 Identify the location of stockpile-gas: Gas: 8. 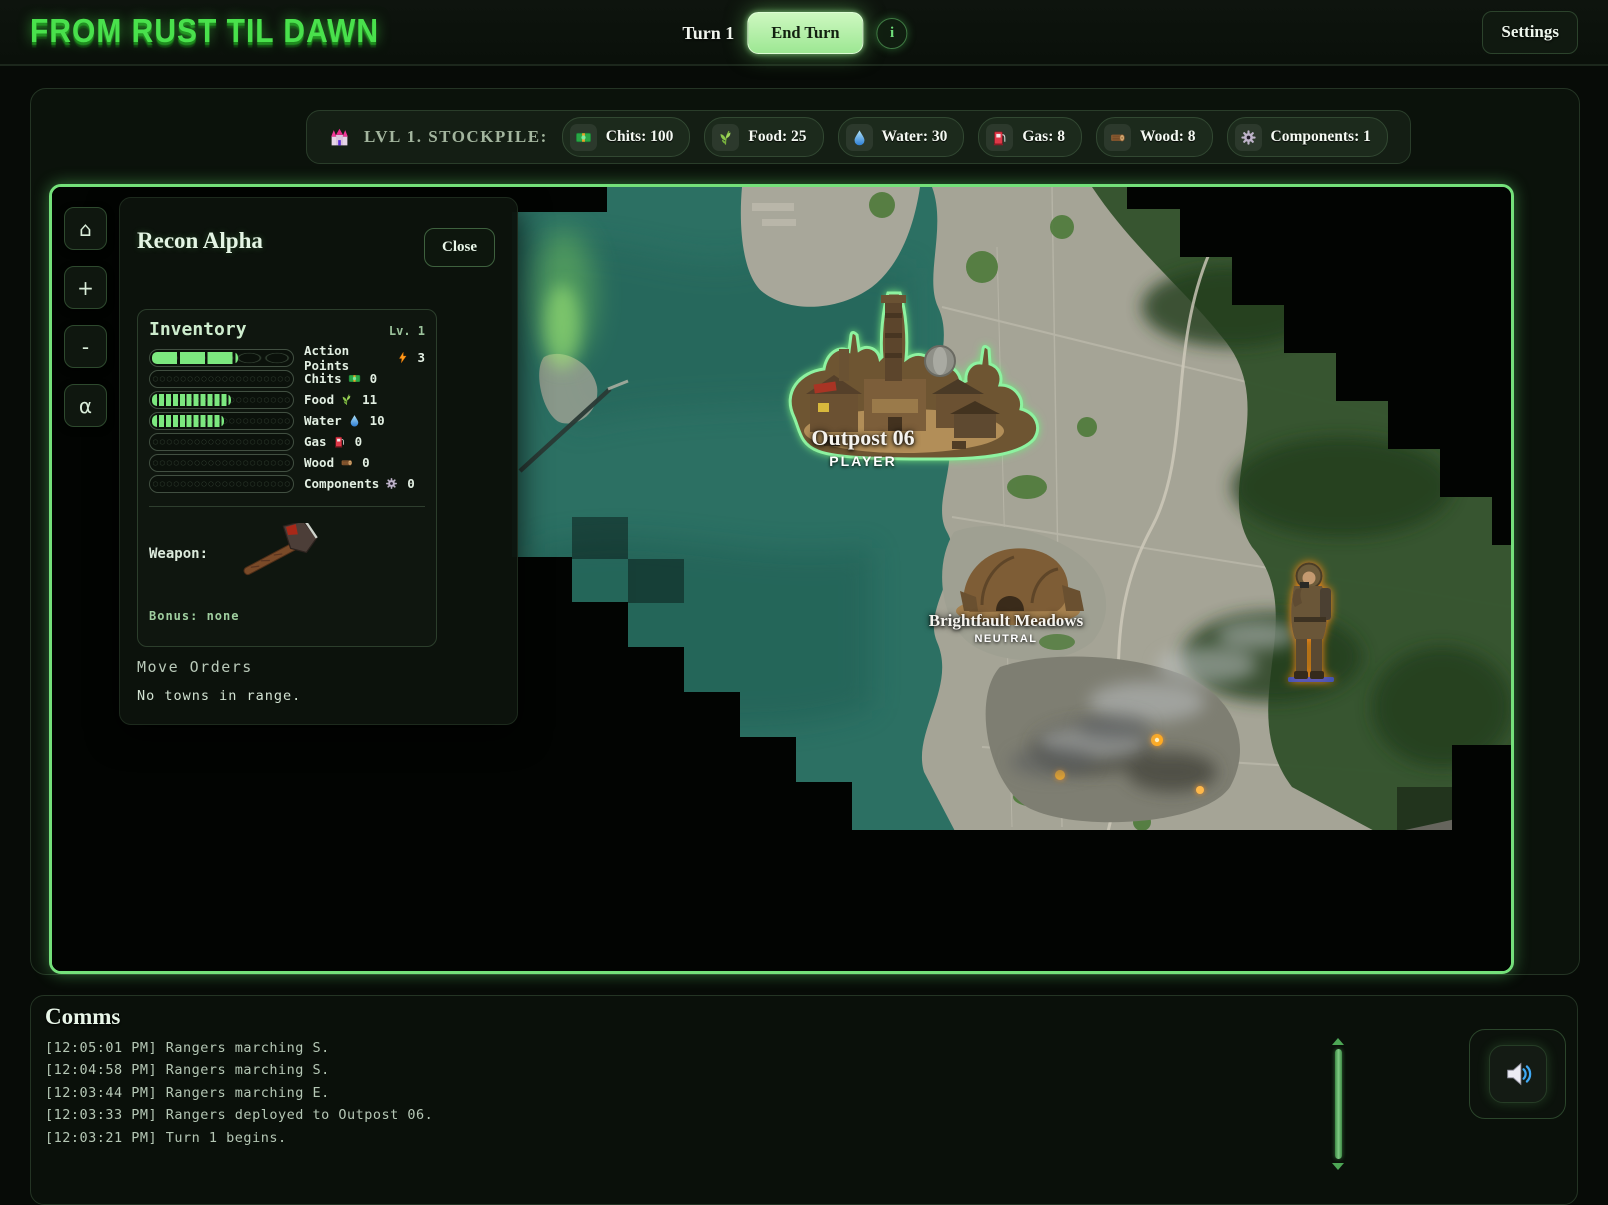
(1030, 137).